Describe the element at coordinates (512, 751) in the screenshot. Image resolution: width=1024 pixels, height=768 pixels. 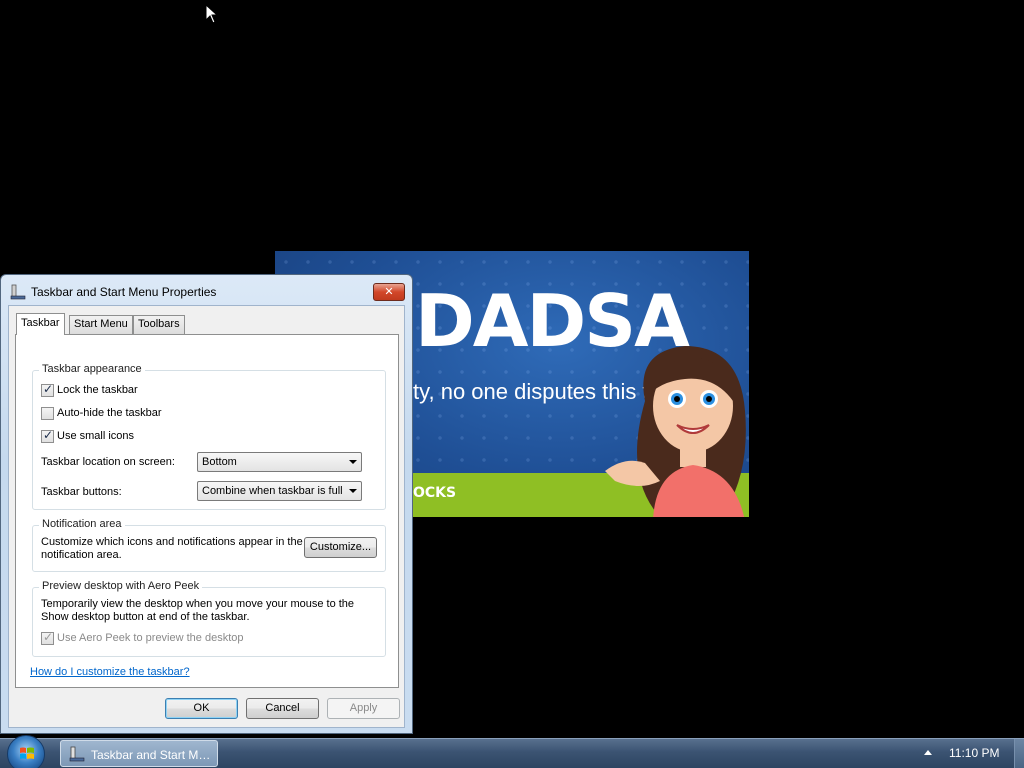
I see `windows-taskbar: Taskbar and Start Me... 11:10 PM` at that location.